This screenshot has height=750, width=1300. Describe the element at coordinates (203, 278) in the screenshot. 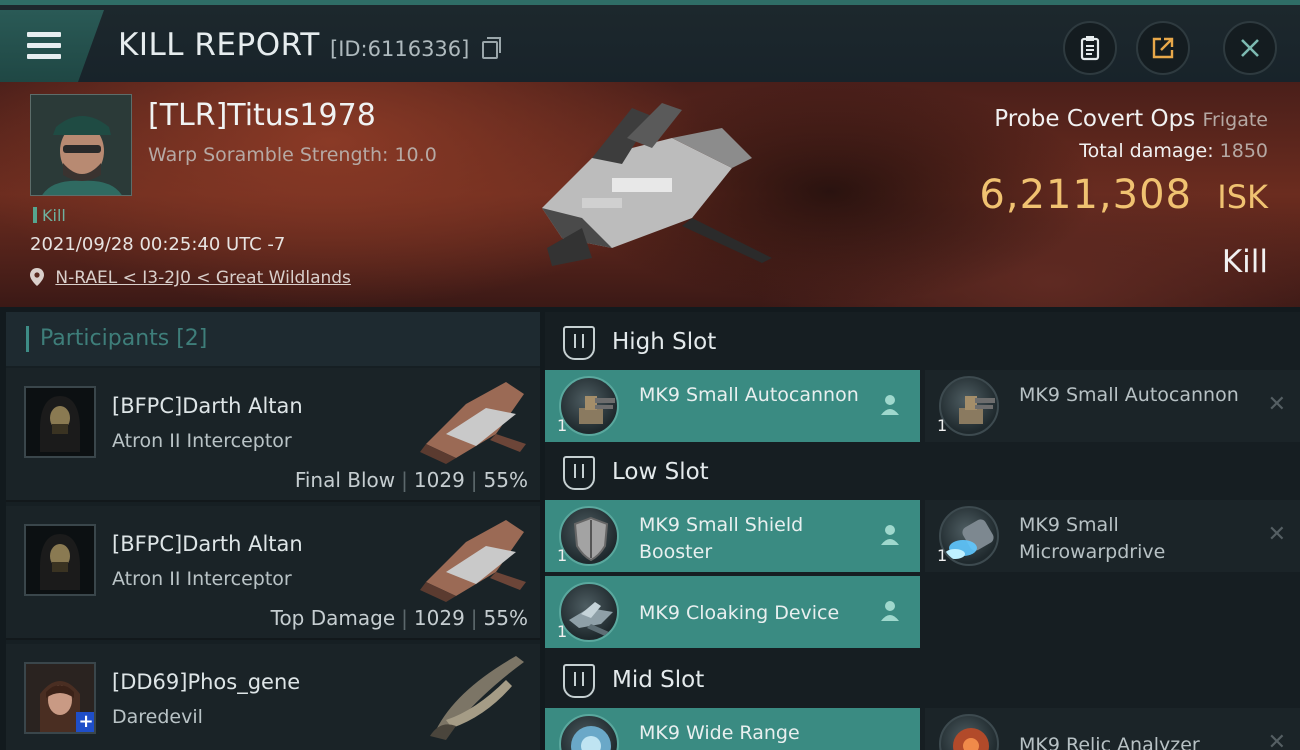

I see `location-link: N-RAEL < I3-2J0 < Great Wildlands` at that location.